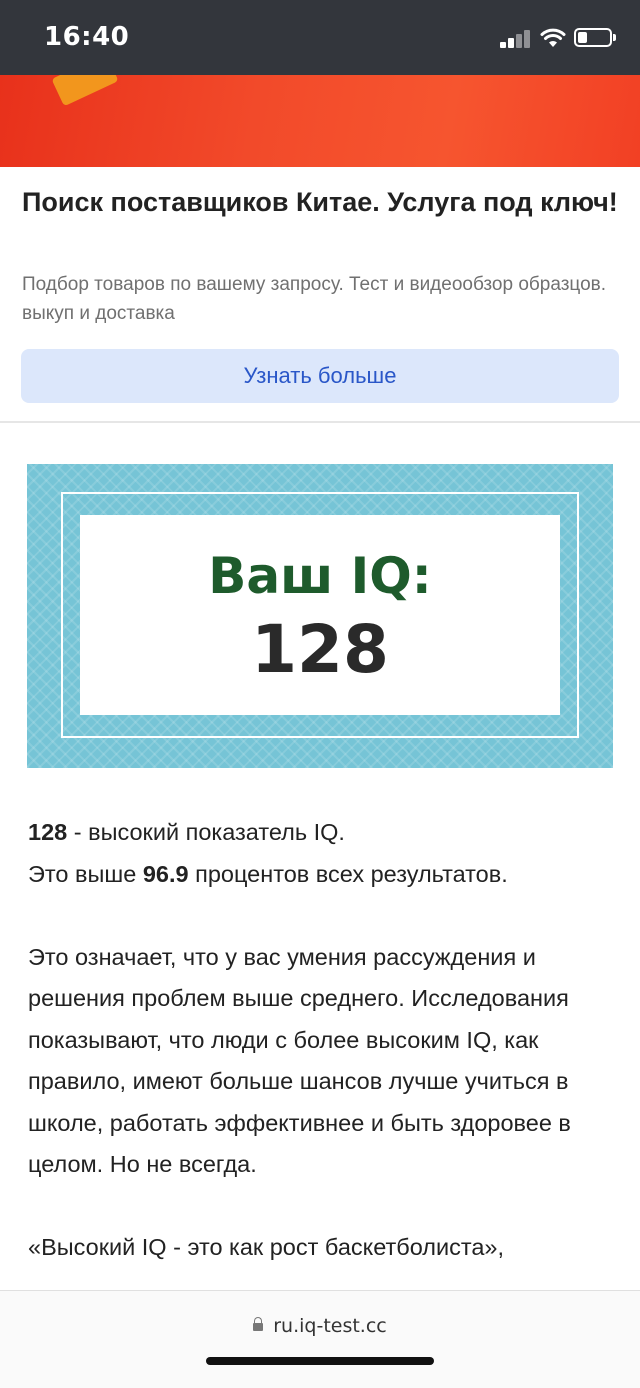 The width and height of the screenshot is (640, 1388). Describe the element at coordinates (87, 37) in the screenshot. I see `clock: 16:40` at that location.